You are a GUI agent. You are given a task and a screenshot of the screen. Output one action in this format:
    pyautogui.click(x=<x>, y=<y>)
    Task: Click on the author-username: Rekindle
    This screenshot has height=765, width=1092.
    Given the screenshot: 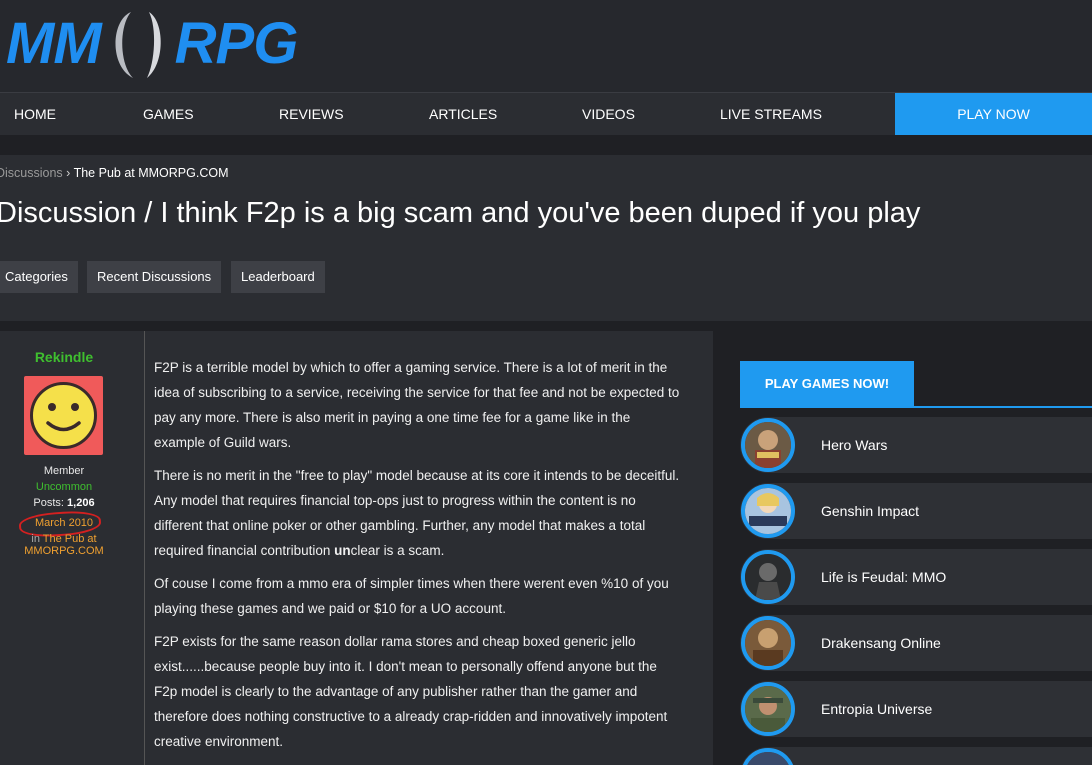 What is the action you would take?
    pyautogui.click(x=64, y=357)
    